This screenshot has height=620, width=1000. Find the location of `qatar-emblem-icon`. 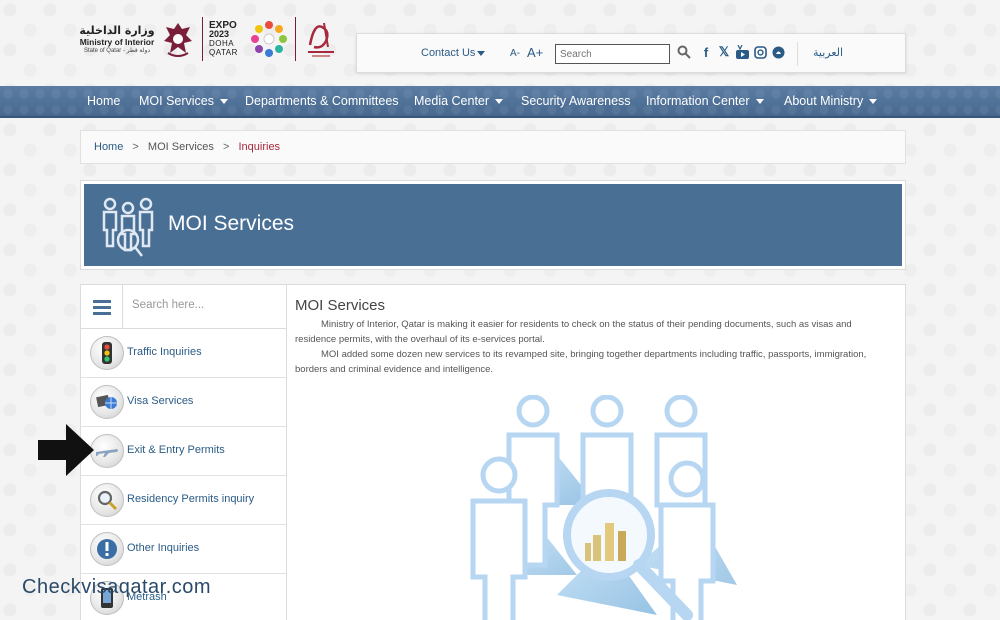

qatar-emblem-icon is located at coordinates (178, 40).